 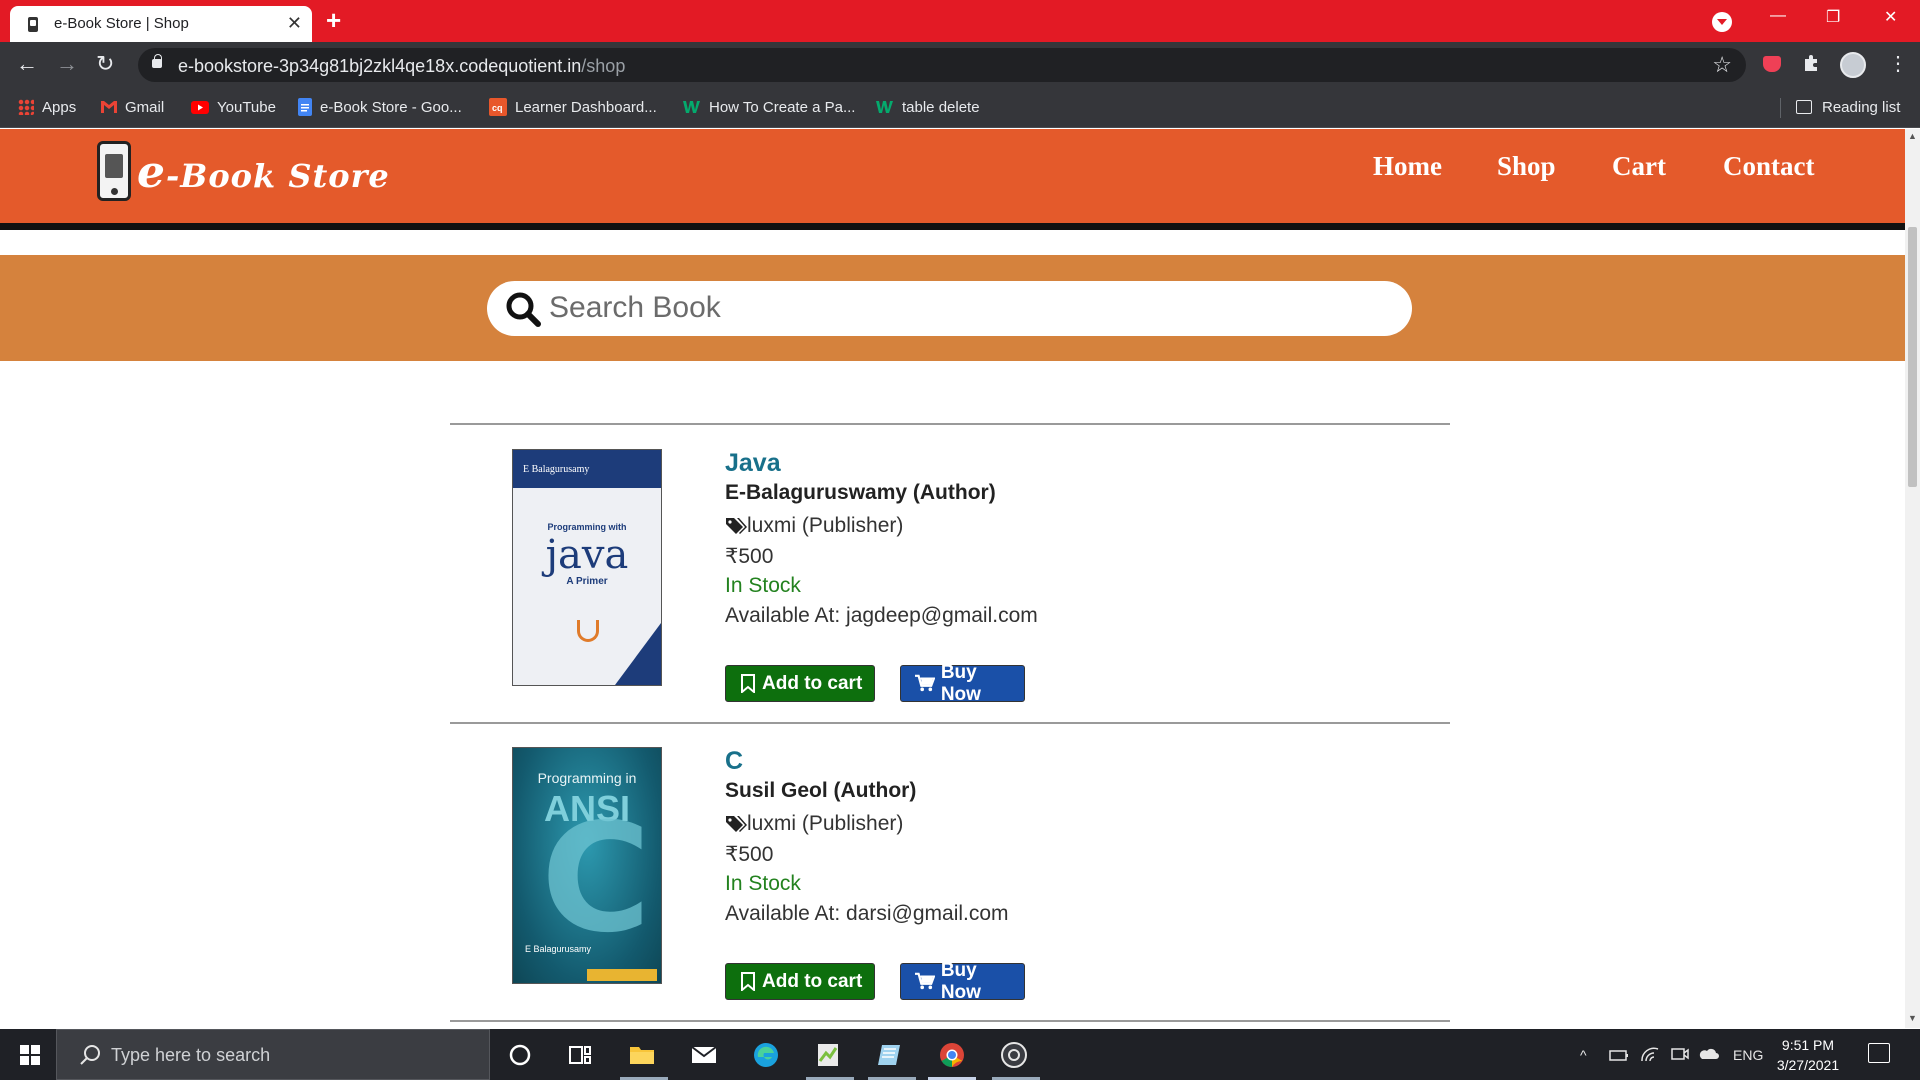 I want to click on scroll-down-arrow-icon: ▼, so click(x=1912, y=1018).